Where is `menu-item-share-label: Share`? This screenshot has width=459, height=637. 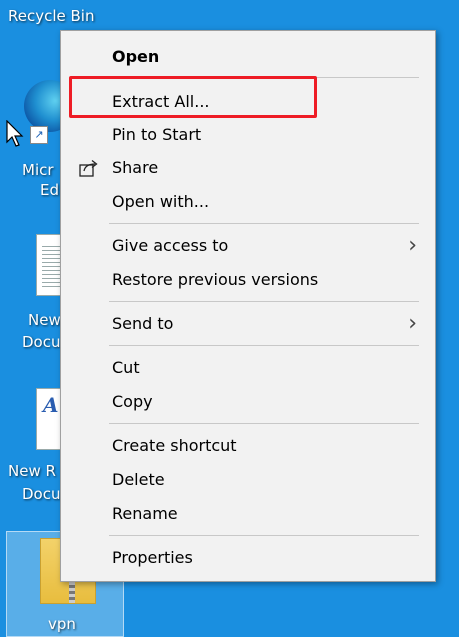 menu-item-share-label: Share is located at coordinates (135, 167).